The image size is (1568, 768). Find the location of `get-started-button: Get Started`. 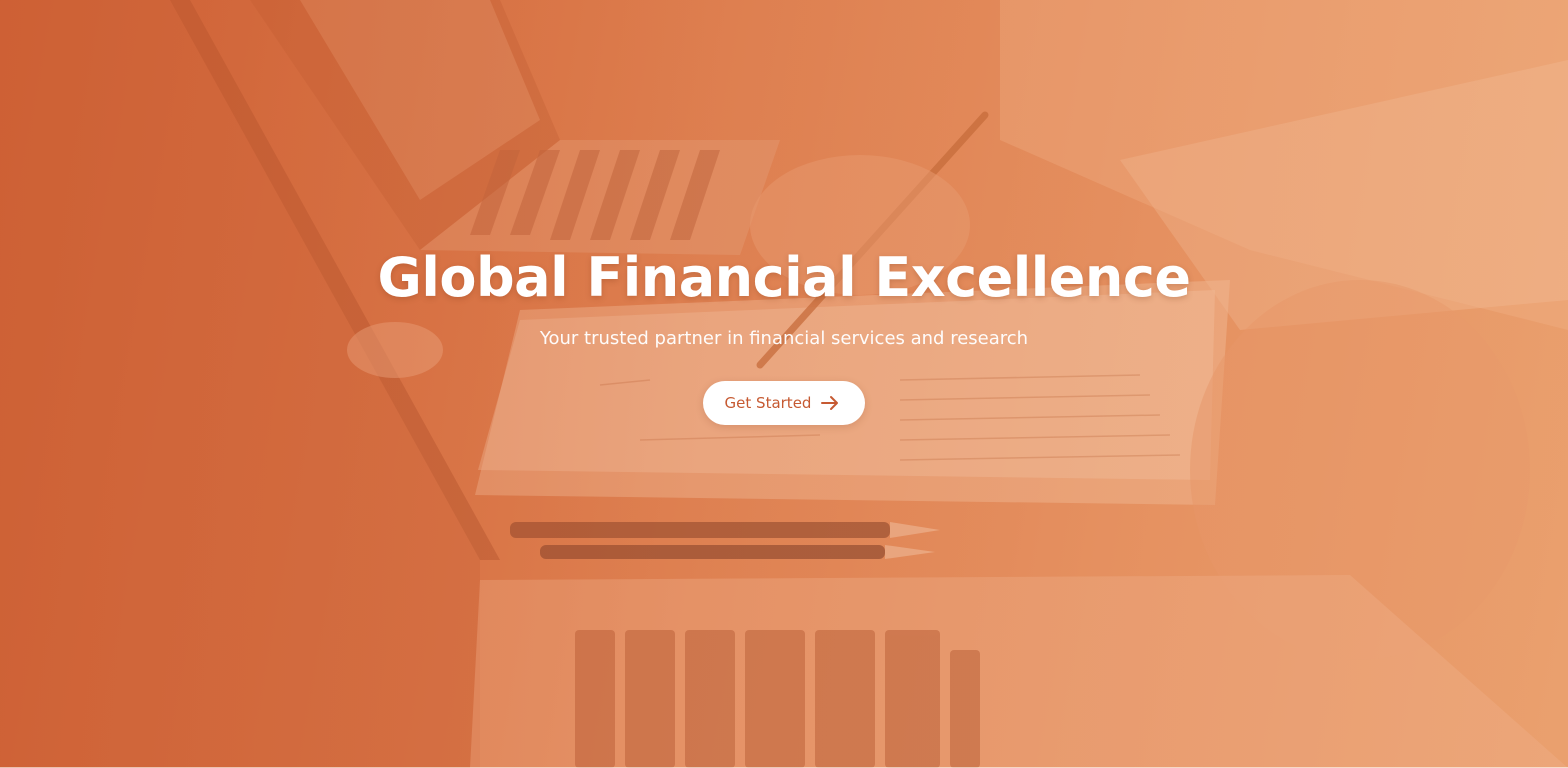

get-started-button: Get Started is located at coordinates (784, 403).